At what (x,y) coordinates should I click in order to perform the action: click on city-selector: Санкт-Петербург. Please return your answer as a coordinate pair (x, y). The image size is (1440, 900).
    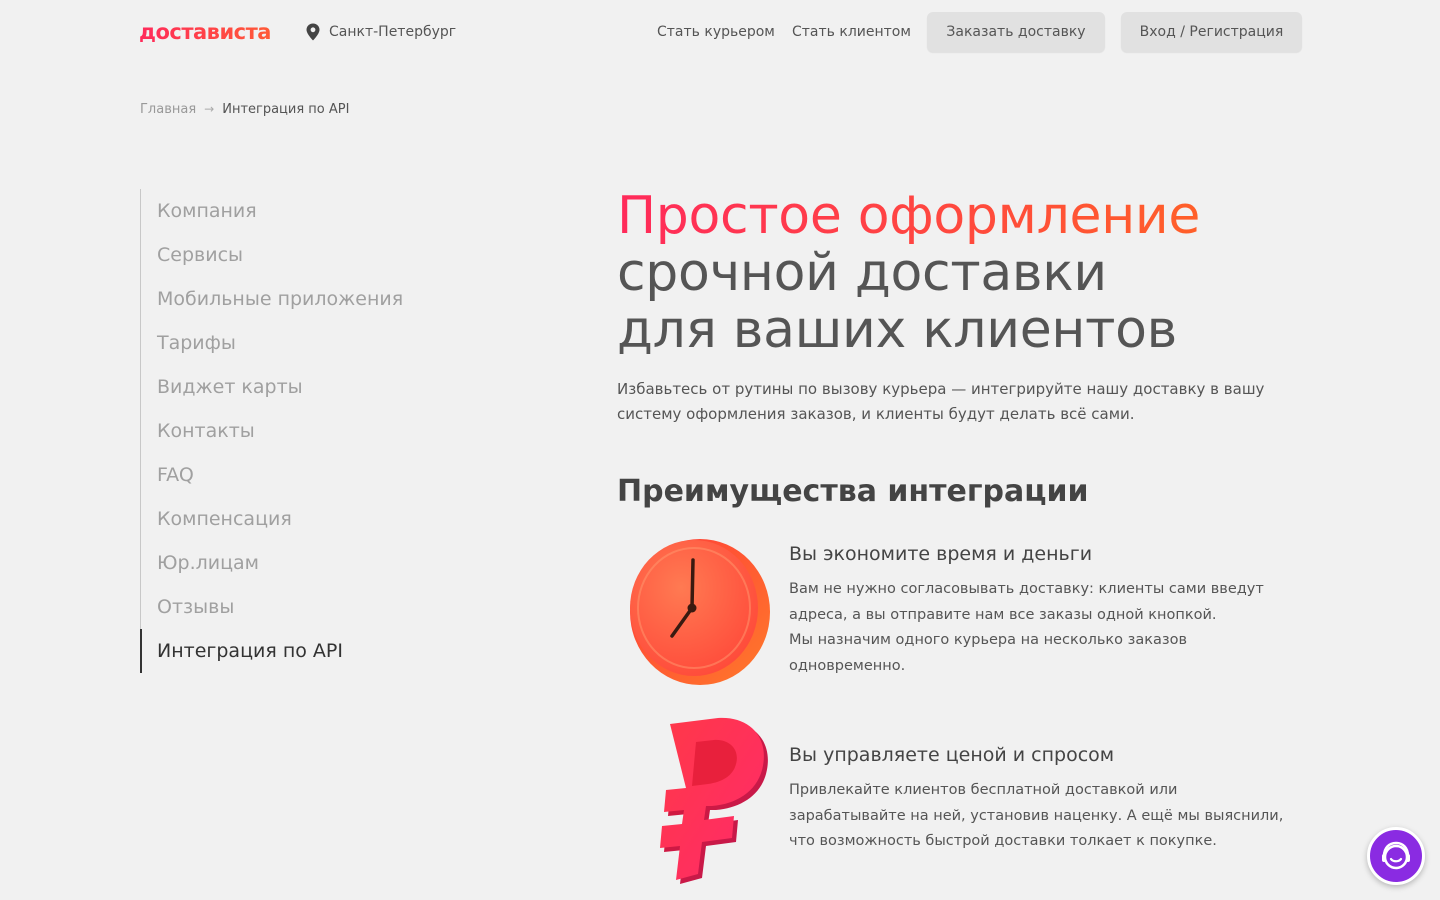
    Looking at the image, I should click on (380, 32).